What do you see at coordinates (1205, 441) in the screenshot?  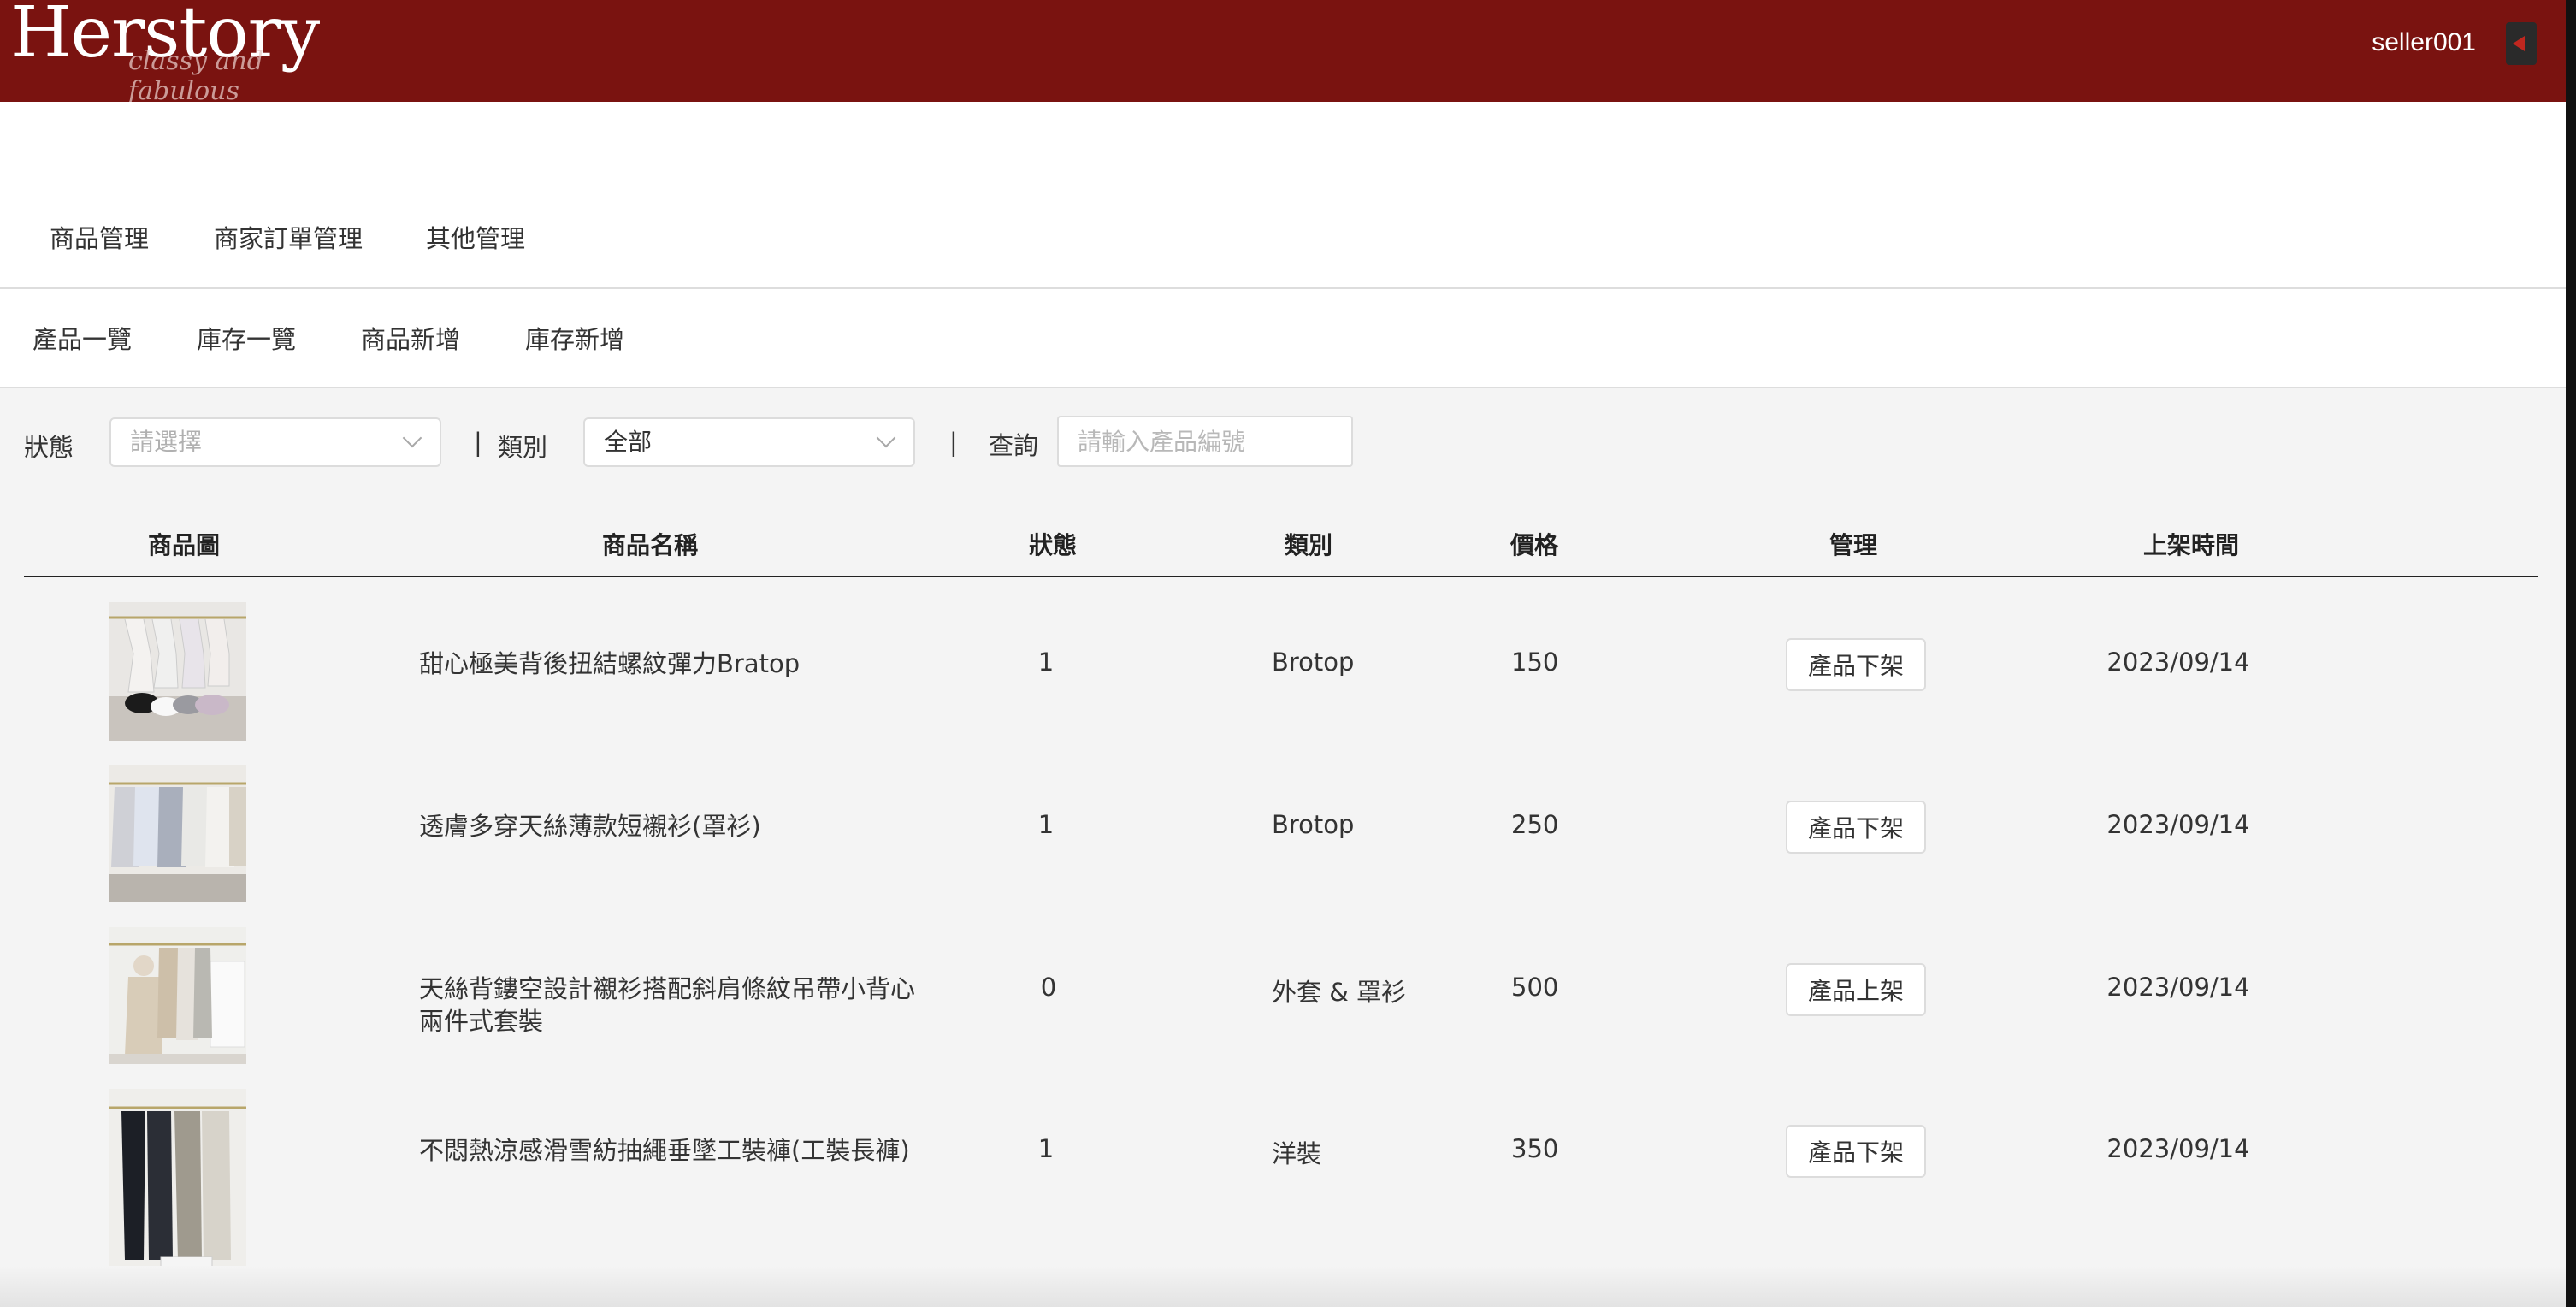 I see `product-id-search-input` at bounding box center [1205, 441].